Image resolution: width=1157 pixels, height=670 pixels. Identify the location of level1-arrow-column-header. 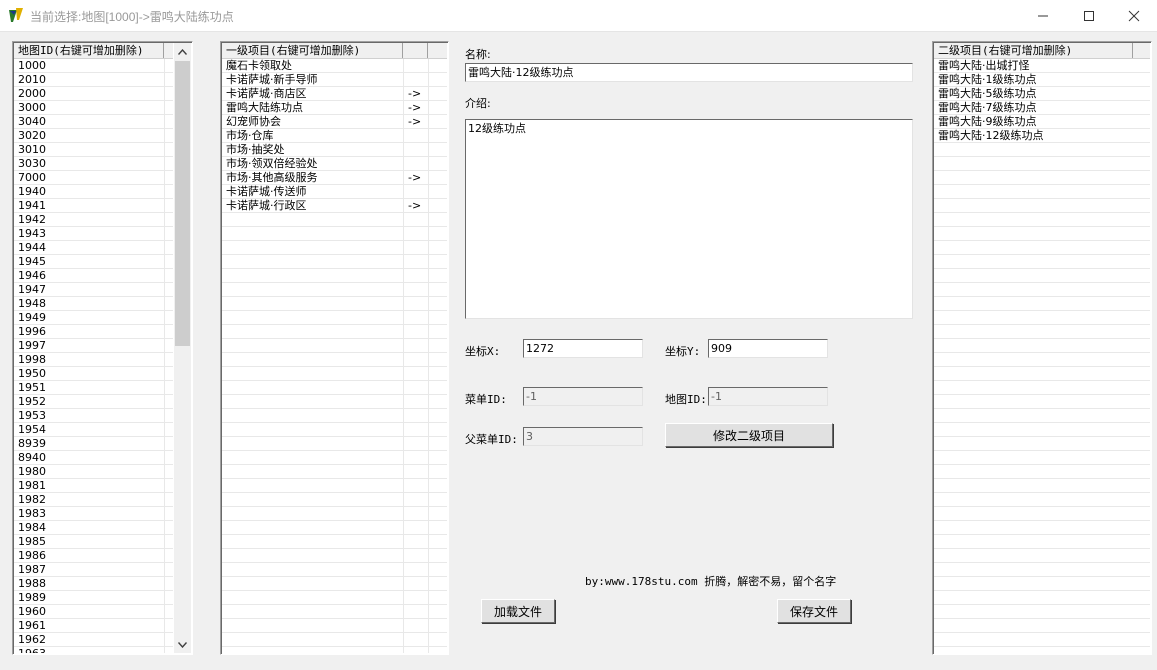
(415, 50).